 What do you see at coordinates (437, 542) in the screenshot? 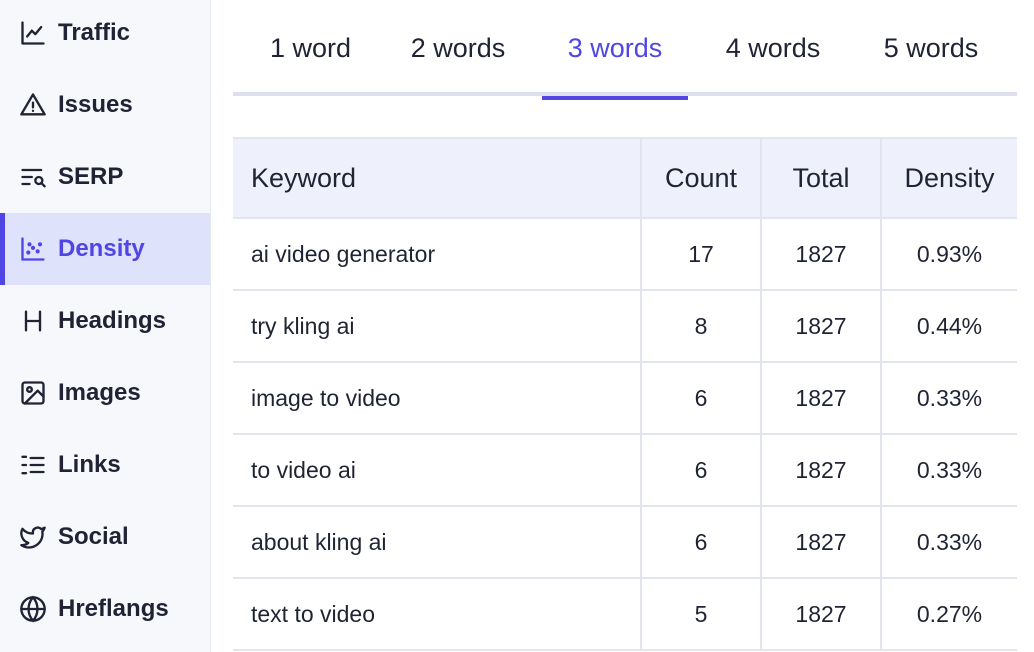
I see `keyword-cell: about kling ai` at bounding box center [437, 542].